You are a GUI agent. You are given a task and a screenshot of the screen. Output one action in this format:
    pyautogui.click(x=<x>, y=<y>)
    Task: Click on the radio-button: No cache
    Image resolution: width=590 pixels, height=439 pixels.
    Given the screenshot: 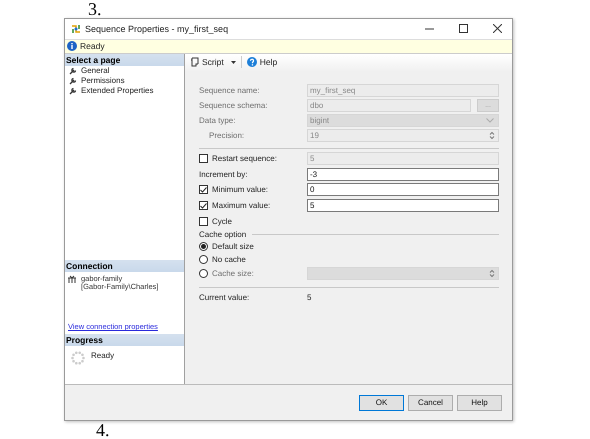 What is the action you would take?
    pyautogui.click(x=253, y=259)
    